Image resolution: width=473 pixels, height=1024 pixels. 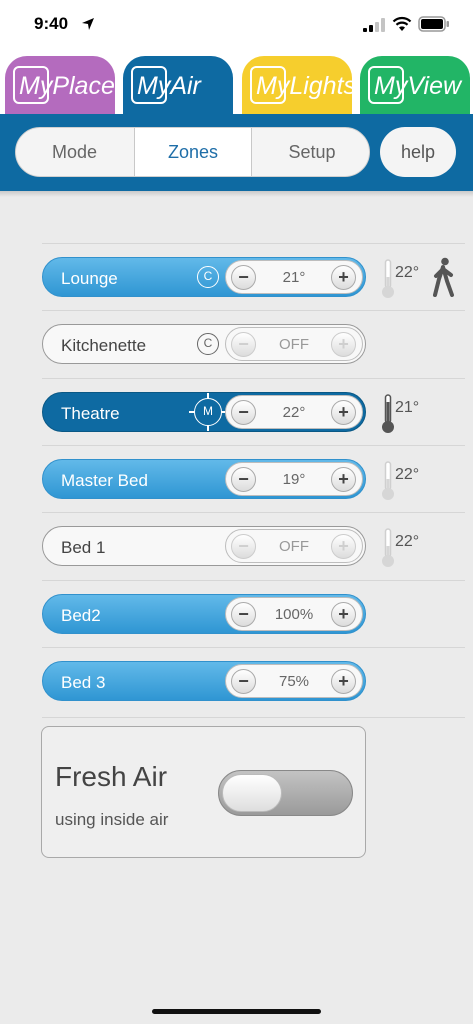 What do you see at coordinates (60, 87) in the screenshot?
I see `tab-myplace: MyPlace` at bounding box center [60, 87].